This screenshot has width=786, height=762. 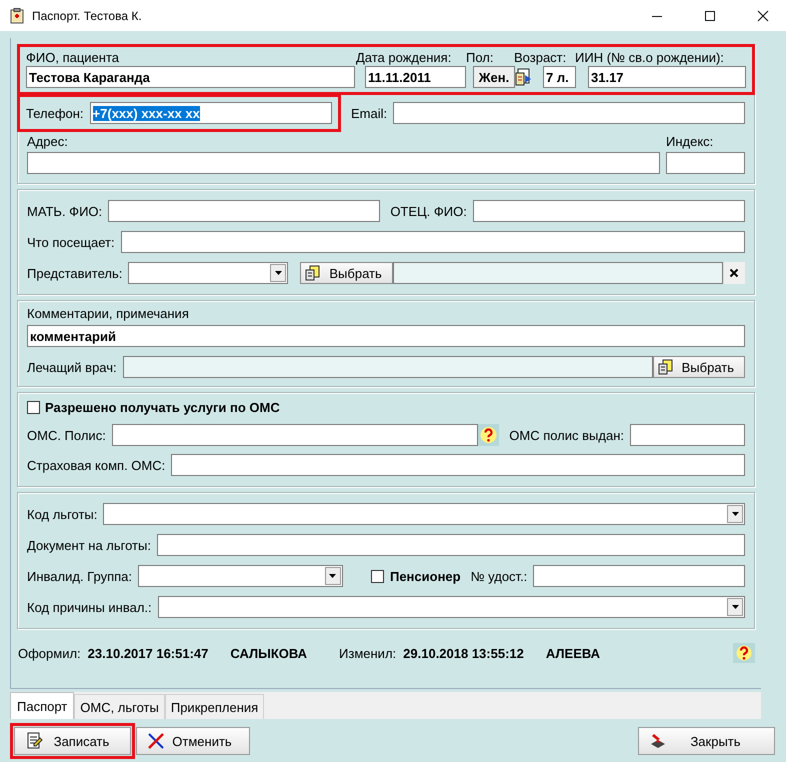 What do you see at coordinates (190, 77) in the screenshot?
I see `name-field: Тестова Караганда` at bounding box center [190, 77].